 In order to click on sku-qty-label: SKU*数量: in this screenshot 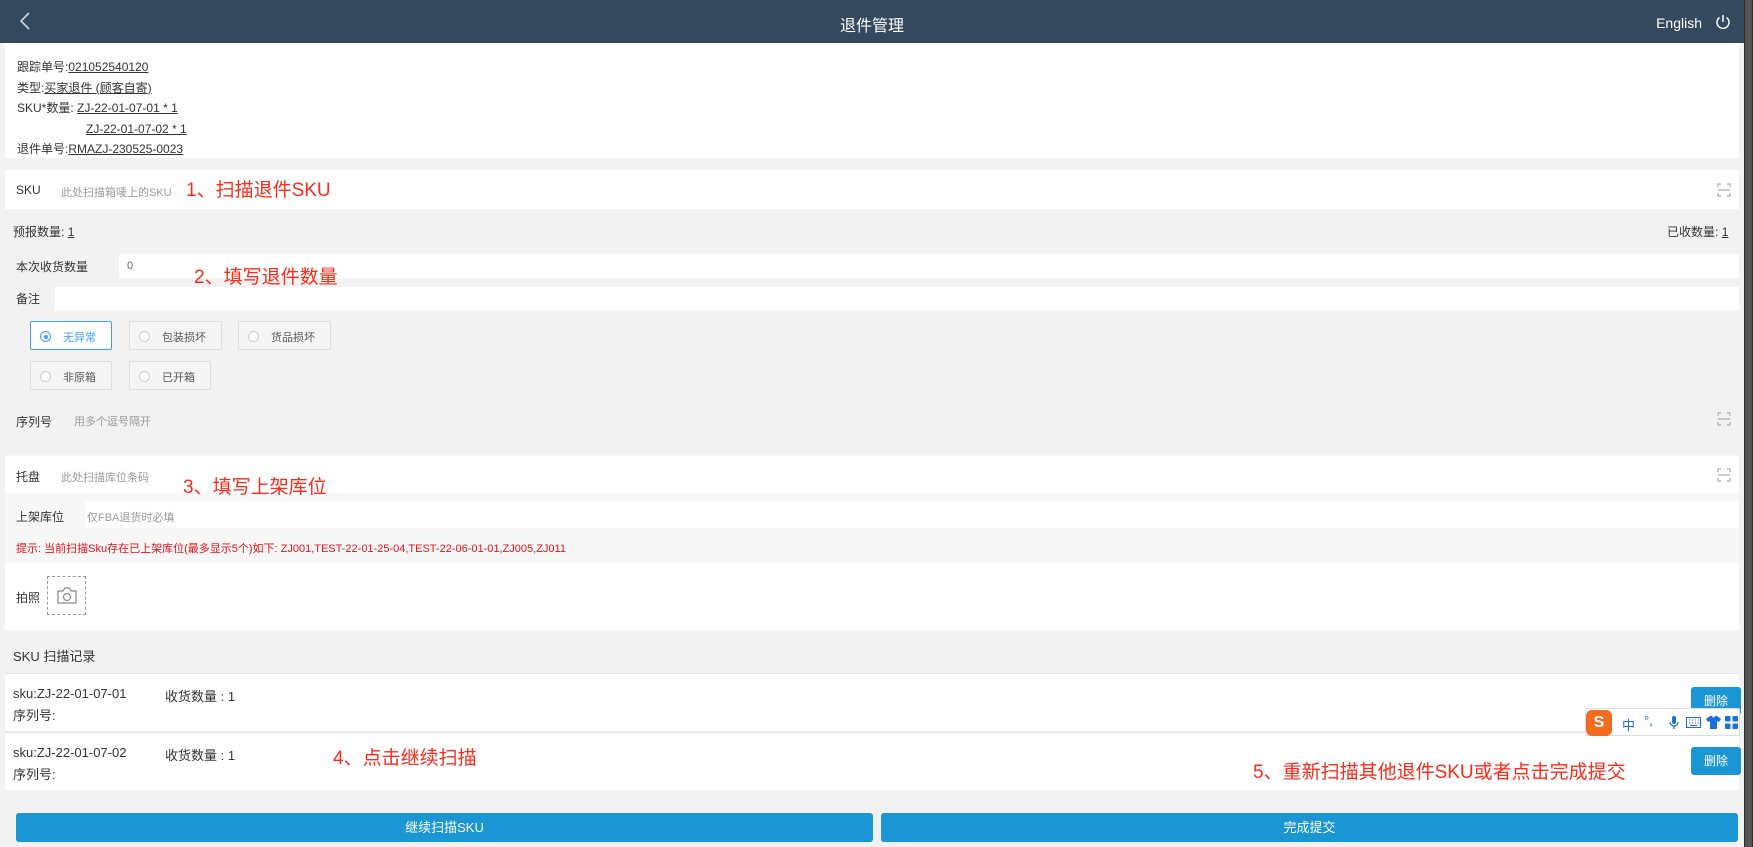, I will do `click(45, 108)`.